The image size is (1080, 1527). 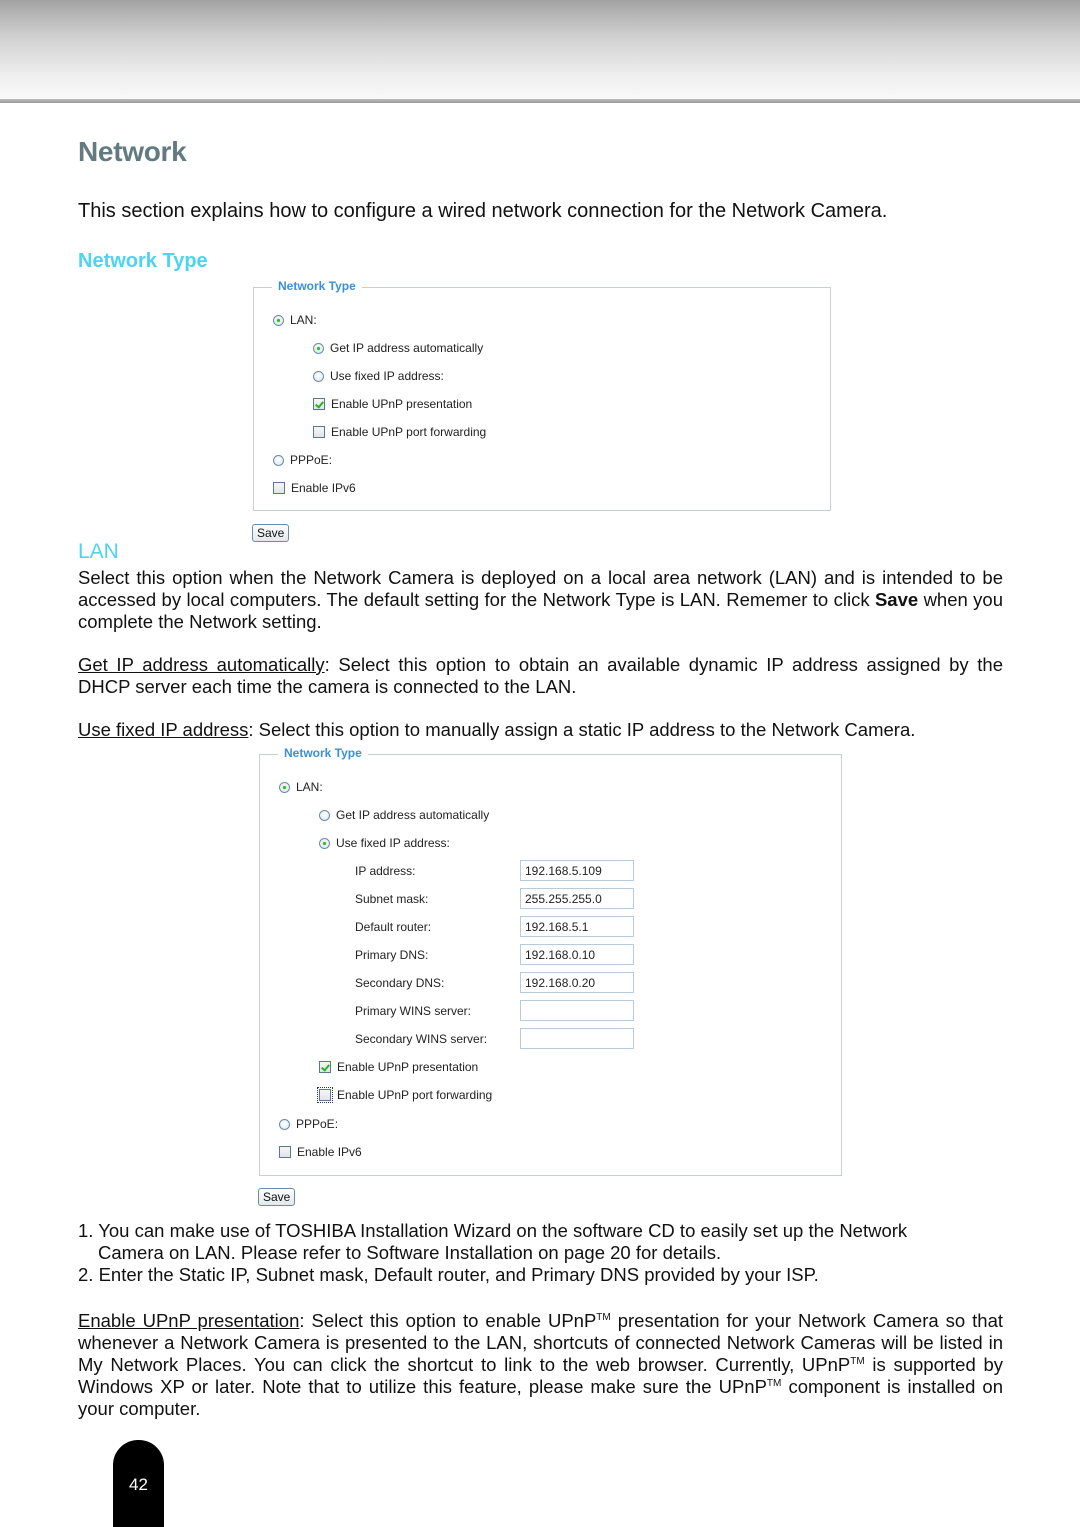 What do you see at coordinates (577, 954) in the screenshot?
I see `primary-dns-input` at bounding box center [577, 954].